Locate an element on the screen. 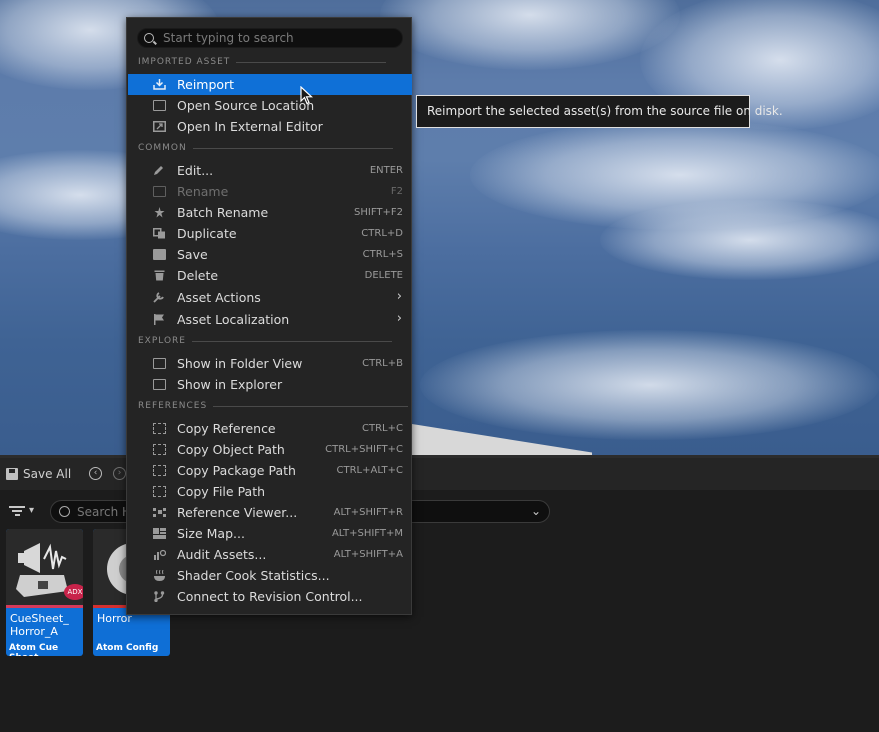  duplicate-icon is located at coordinates (159, 233).